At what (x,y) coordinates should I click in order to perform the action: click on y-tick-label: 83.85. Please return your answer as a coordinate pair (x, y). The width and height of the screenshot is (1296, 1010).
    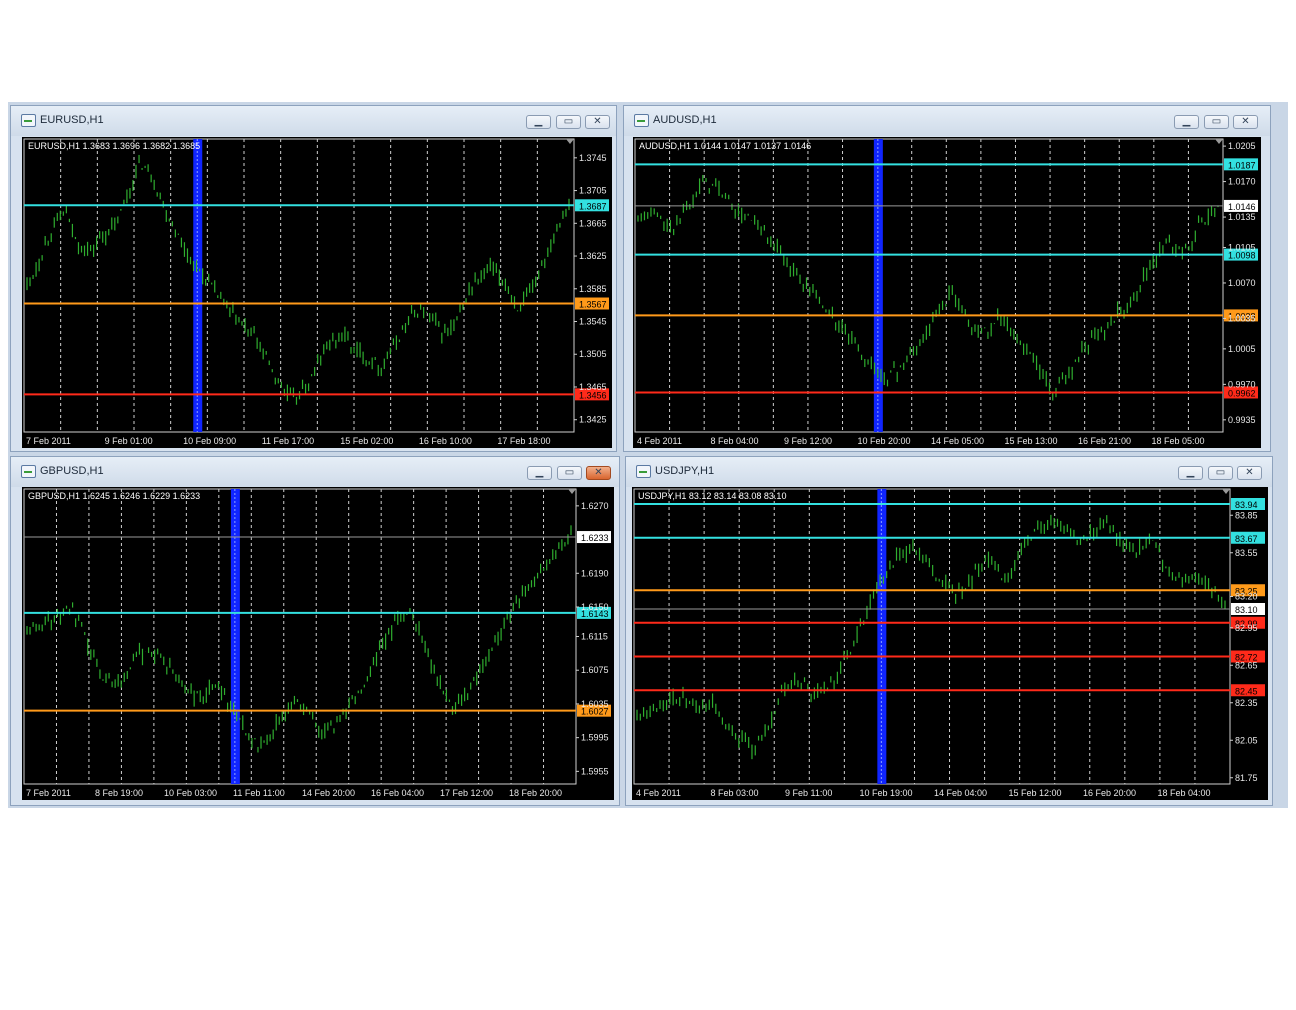
    Looking at the image, I should click on (1246, 515).